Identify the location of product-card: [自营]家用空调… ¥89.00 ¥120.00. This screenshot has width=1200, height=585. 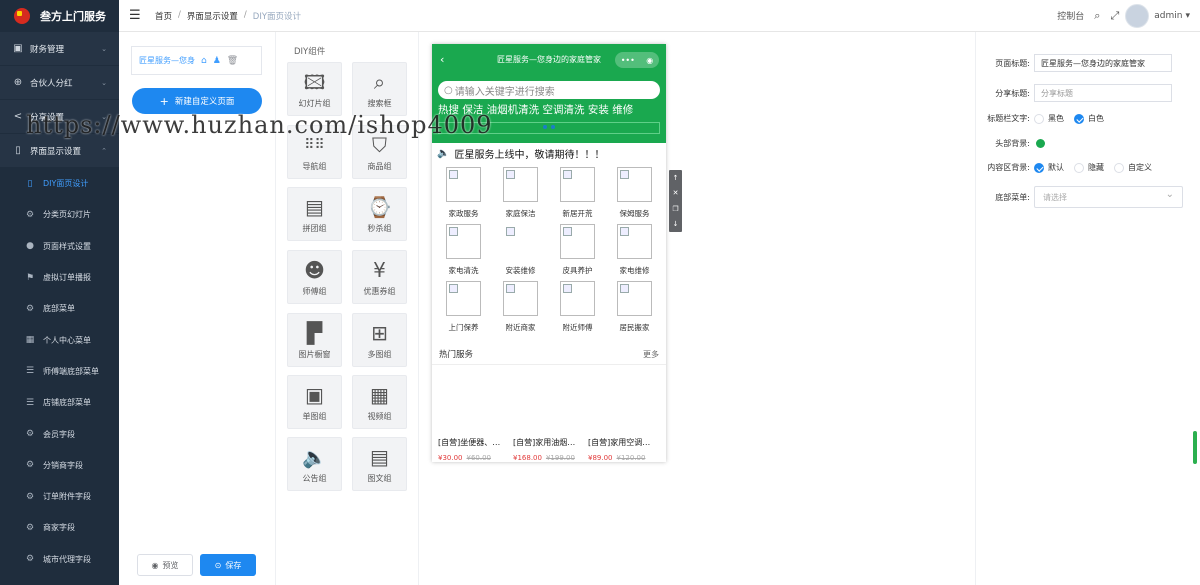
(625, 449).